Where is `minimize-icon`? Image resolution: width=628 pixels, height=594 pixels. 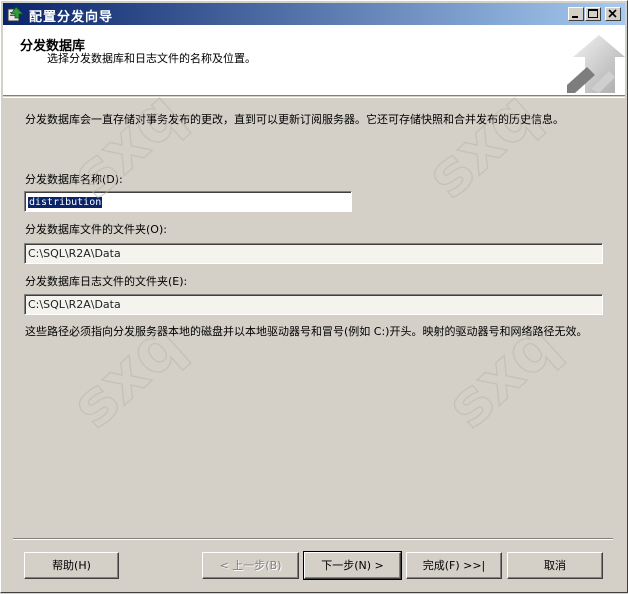 minimize-icon is located at coordinates (575, 17).